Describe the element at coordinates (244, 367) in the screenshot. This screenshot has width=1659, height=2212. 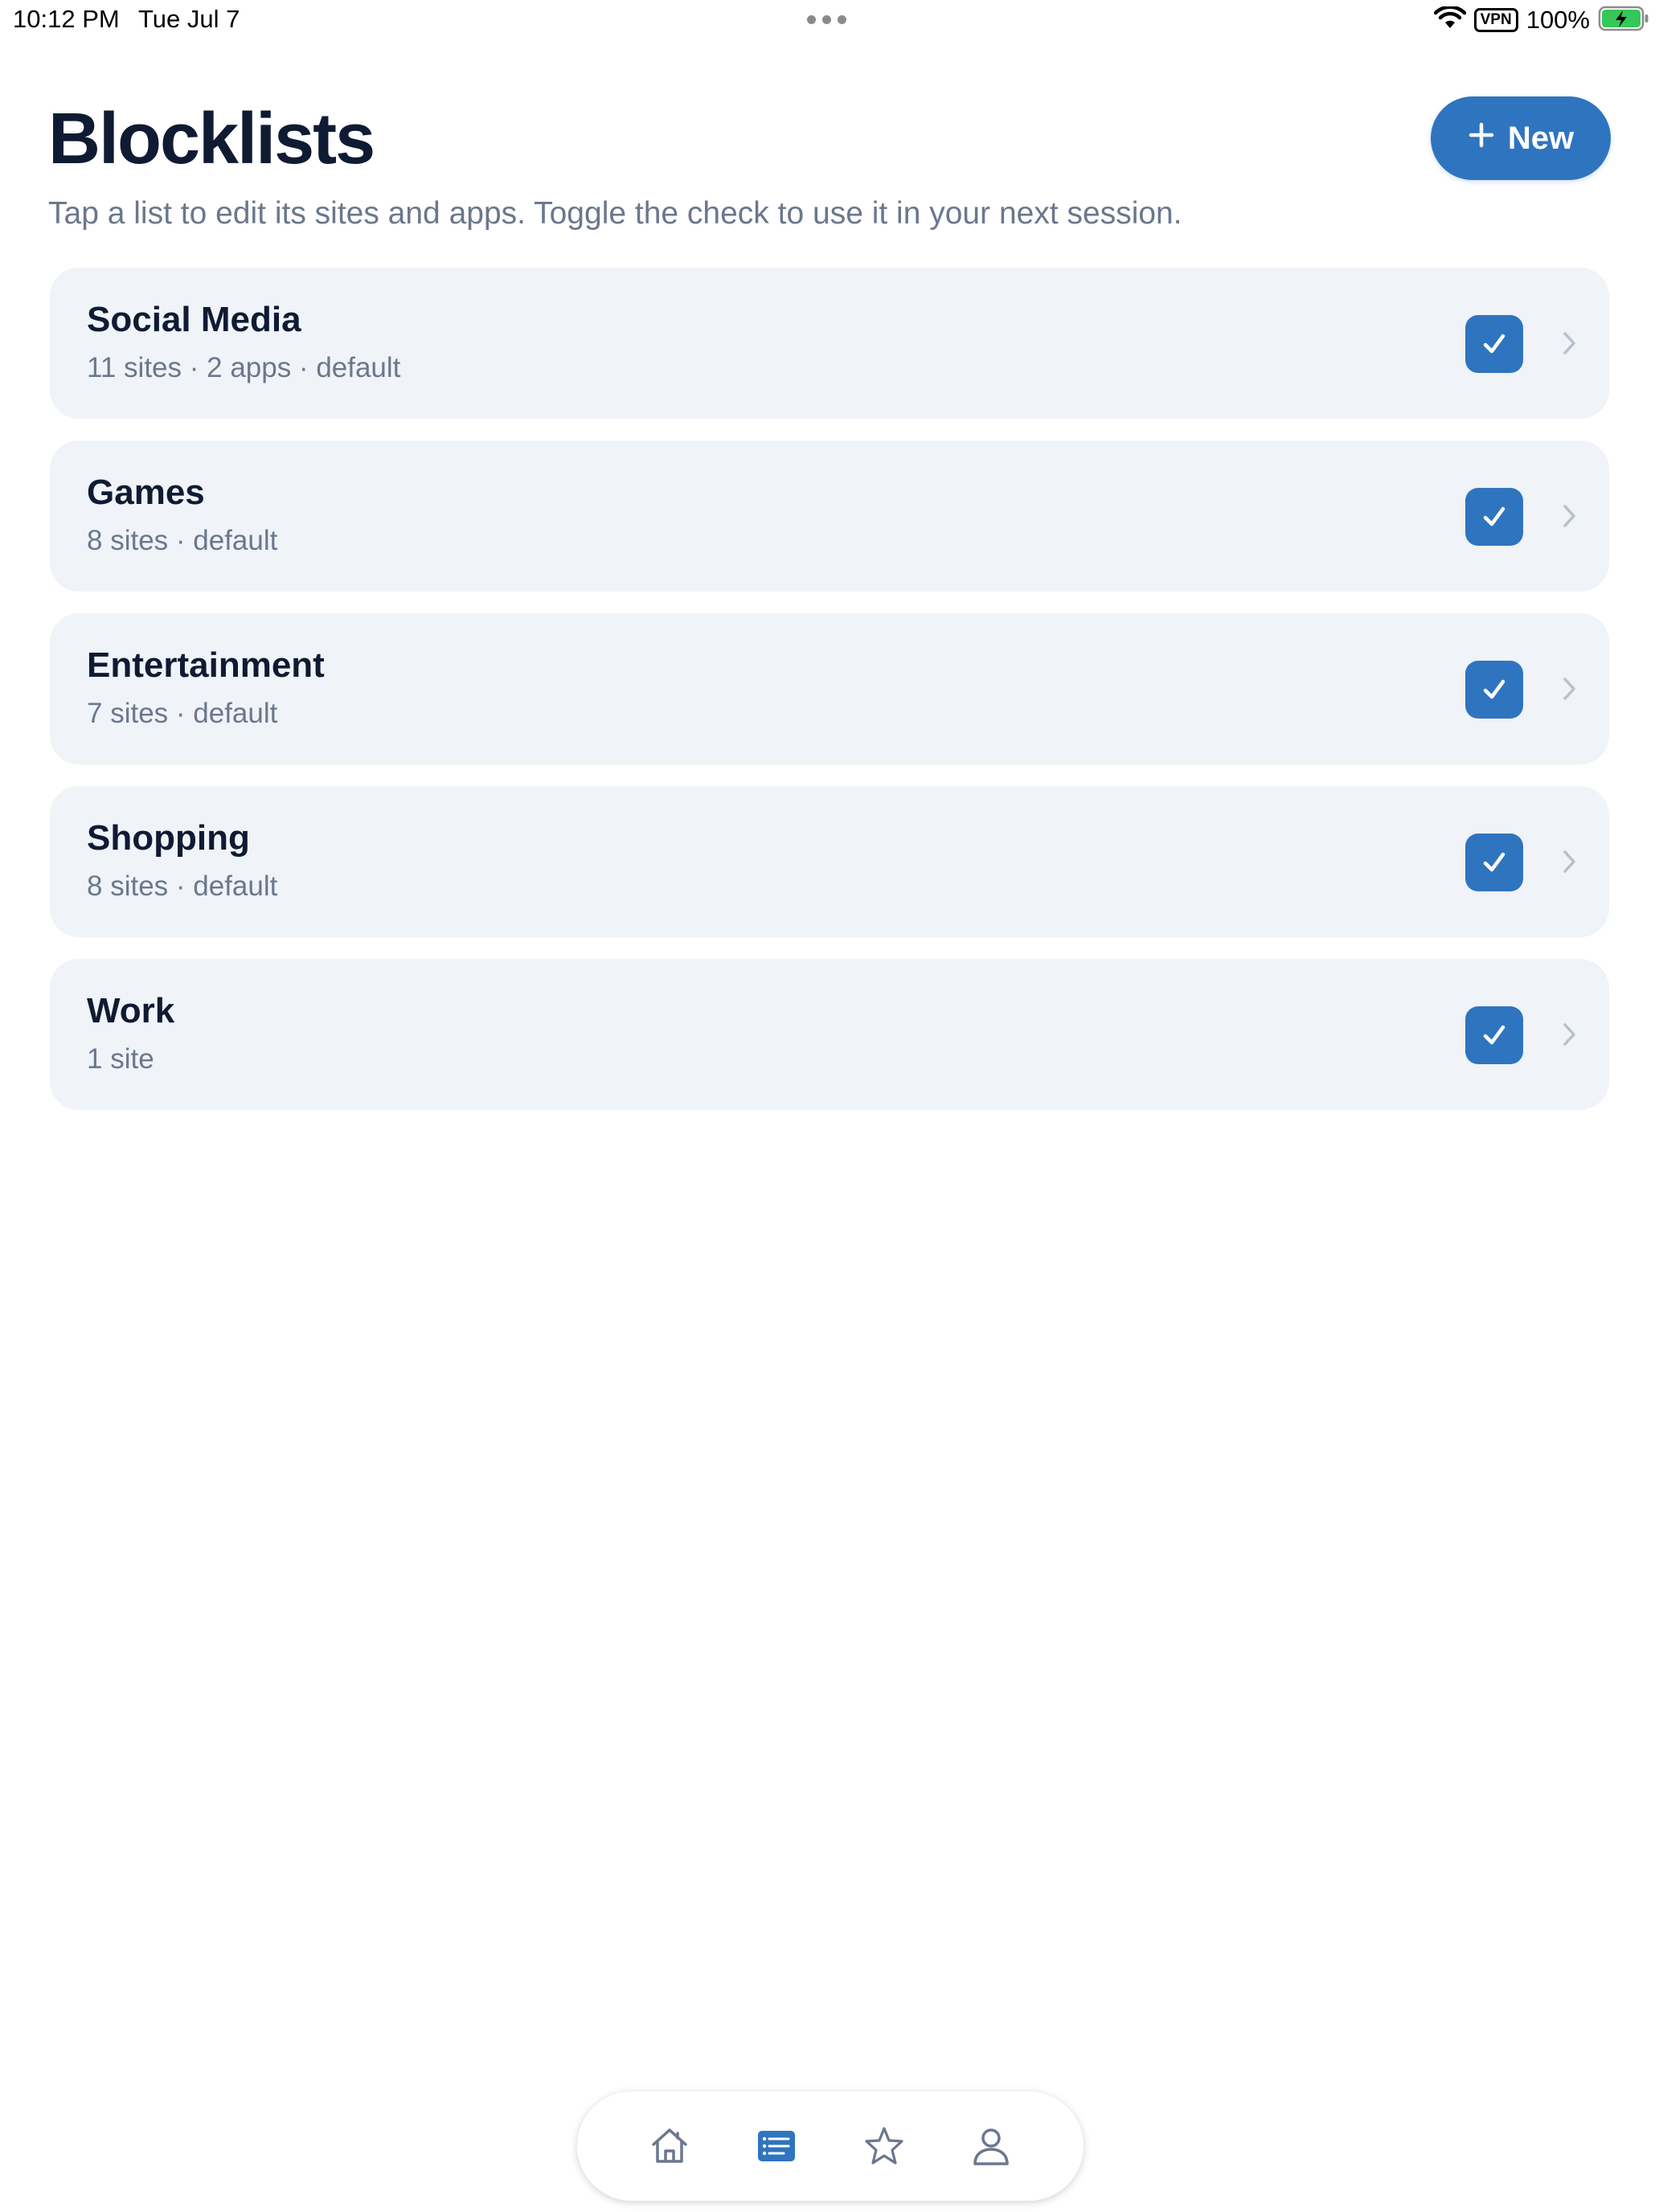
I see `blocklist-meta: 11 sites · 2 apps · default` at that location.